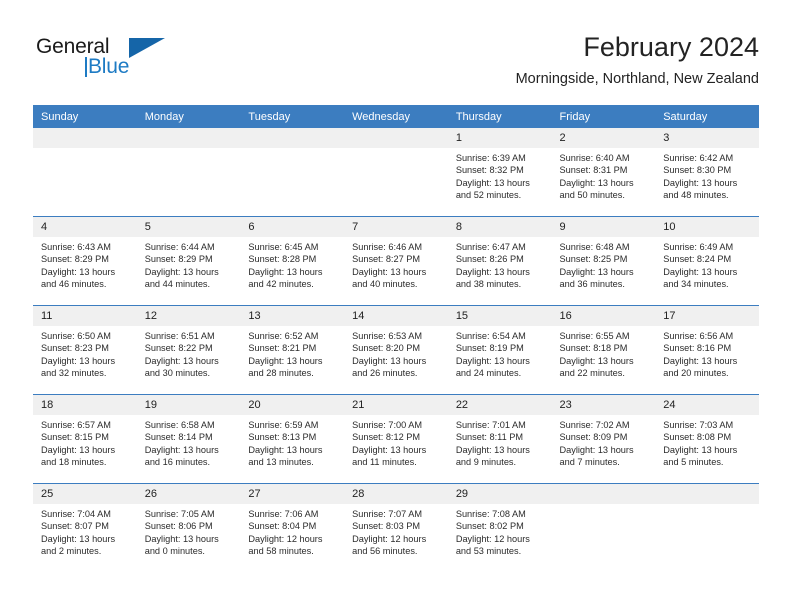 The image size is (792, 612). Describe the element at coordinates (594, 425) in the screenshot. I see `sunrise-text: Sunrise: 7:02 AM` at that location.